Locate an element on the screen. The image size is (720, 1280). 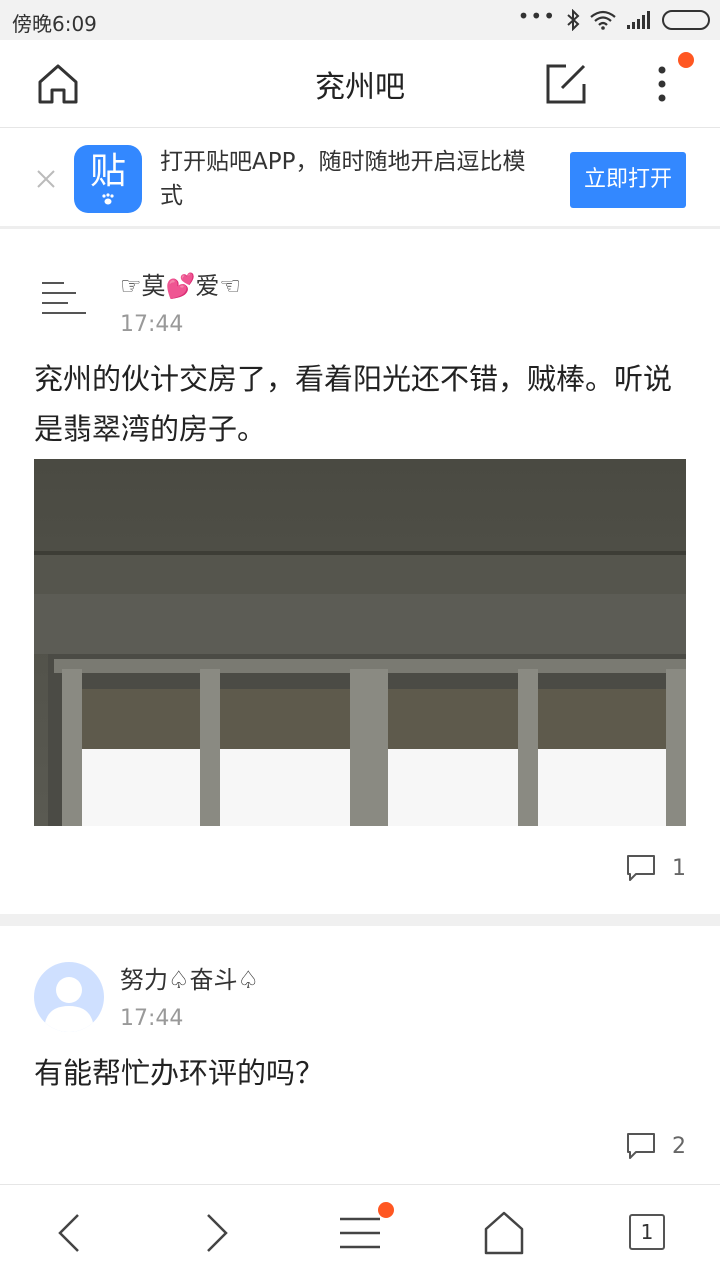
comment-count: 1 is located at coordinates (656, 868).